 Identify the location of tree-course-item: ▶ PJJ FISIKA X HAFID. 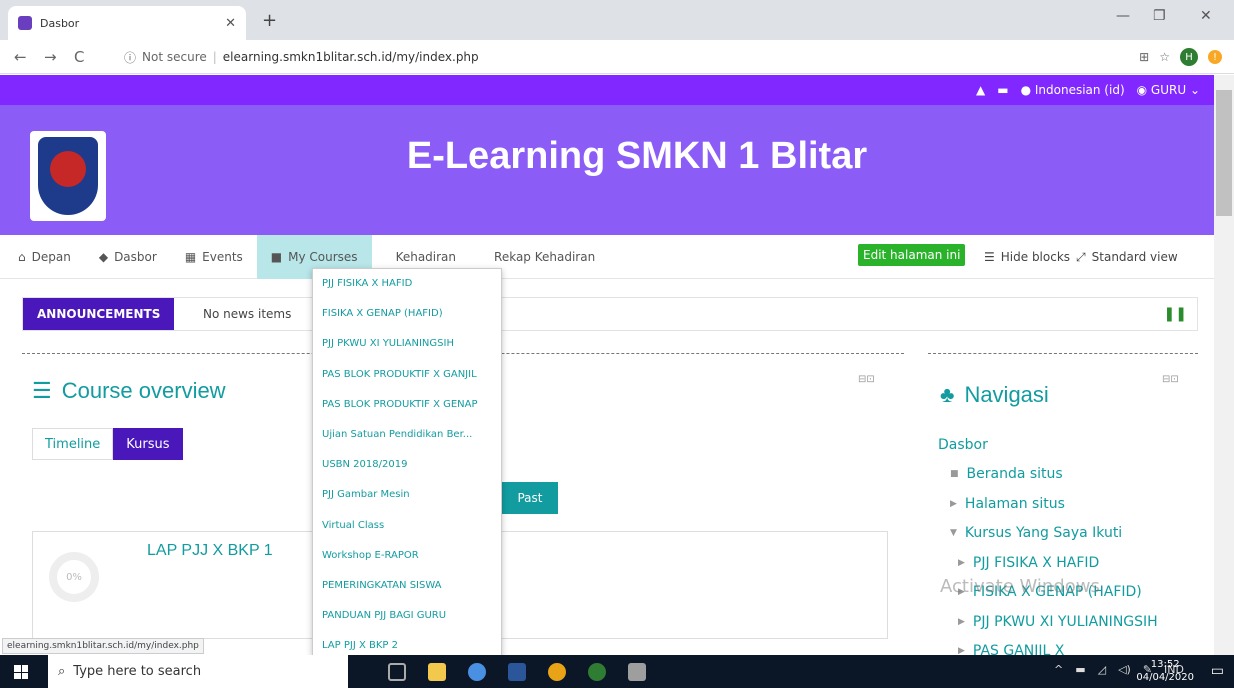
(1048, 563).